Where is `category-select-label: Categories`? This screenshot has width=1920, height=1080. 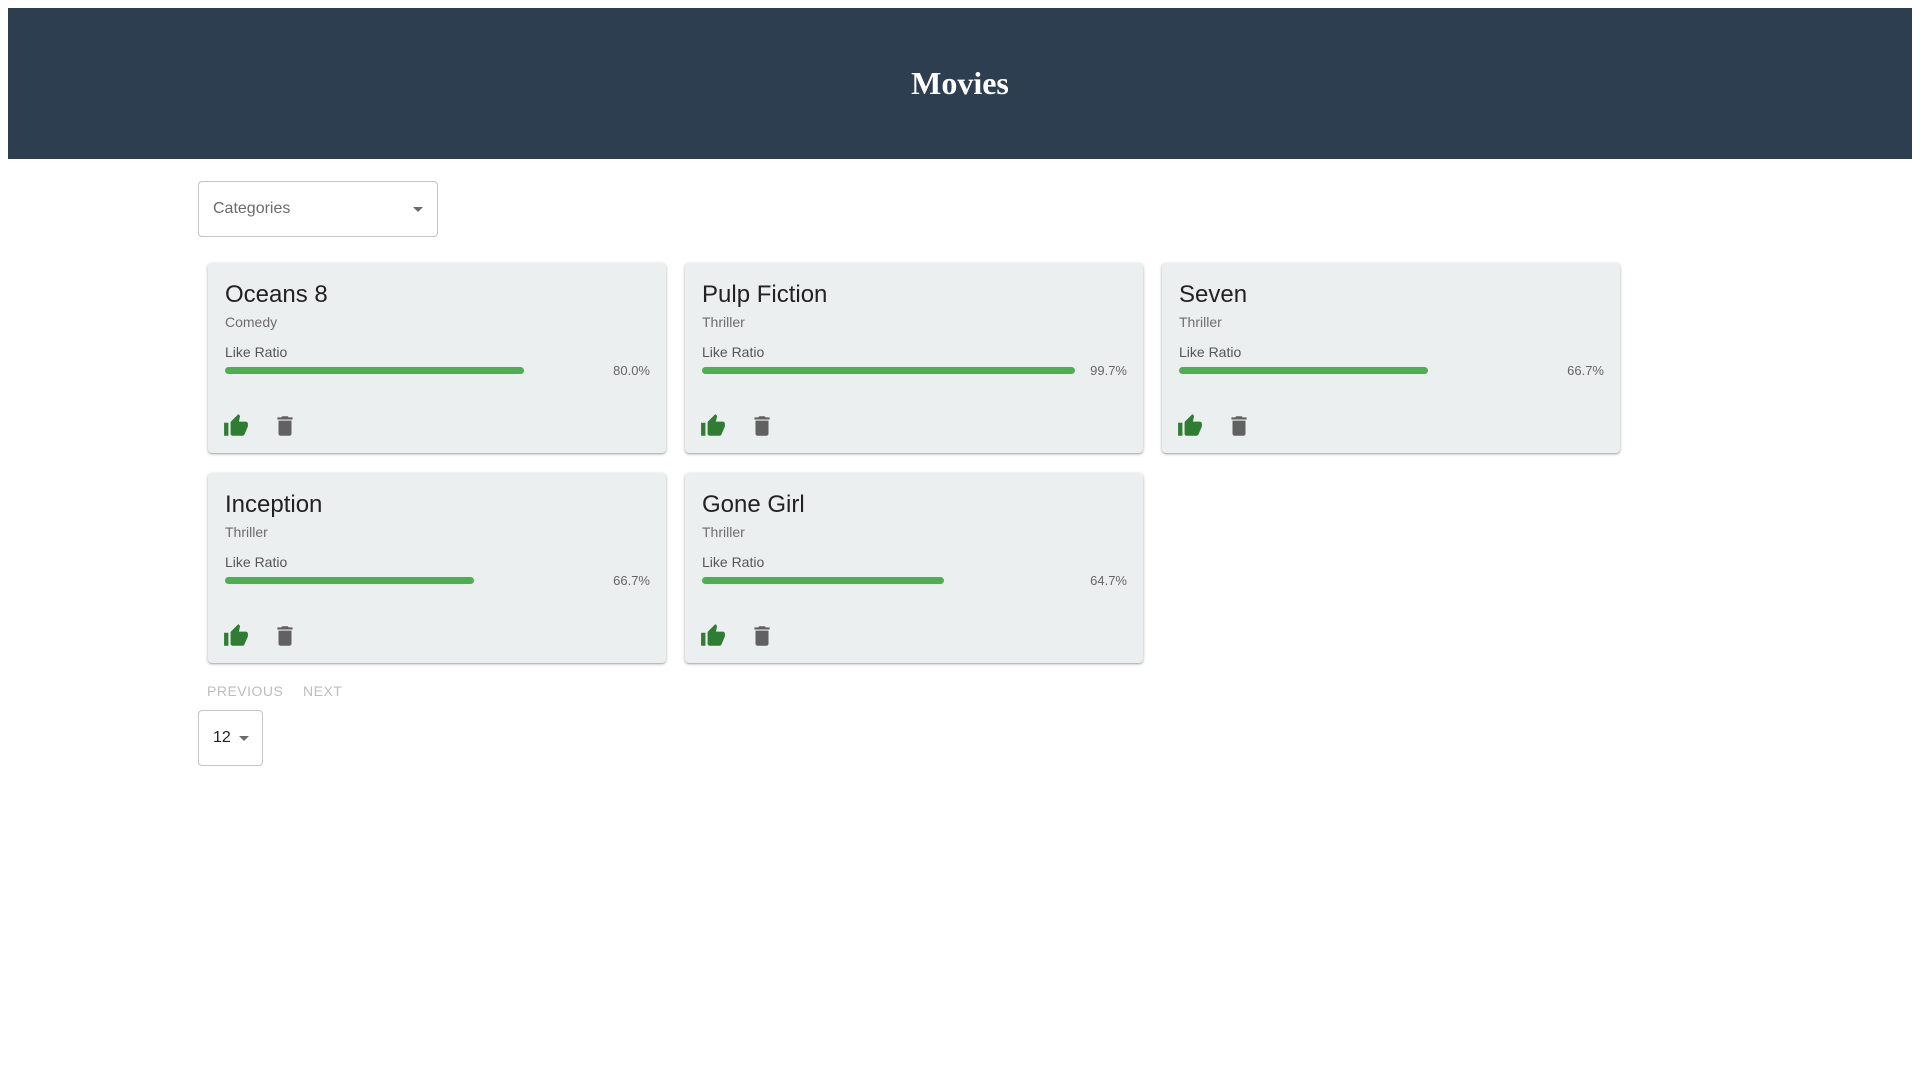 category-select-label: Categories is located at coordinates (252, 208).